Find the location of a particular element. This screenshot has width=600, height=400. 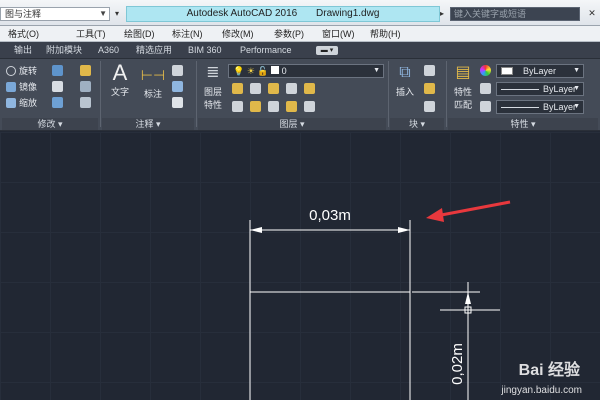

edit-attribute-icon is located at coordinates (429, 106).